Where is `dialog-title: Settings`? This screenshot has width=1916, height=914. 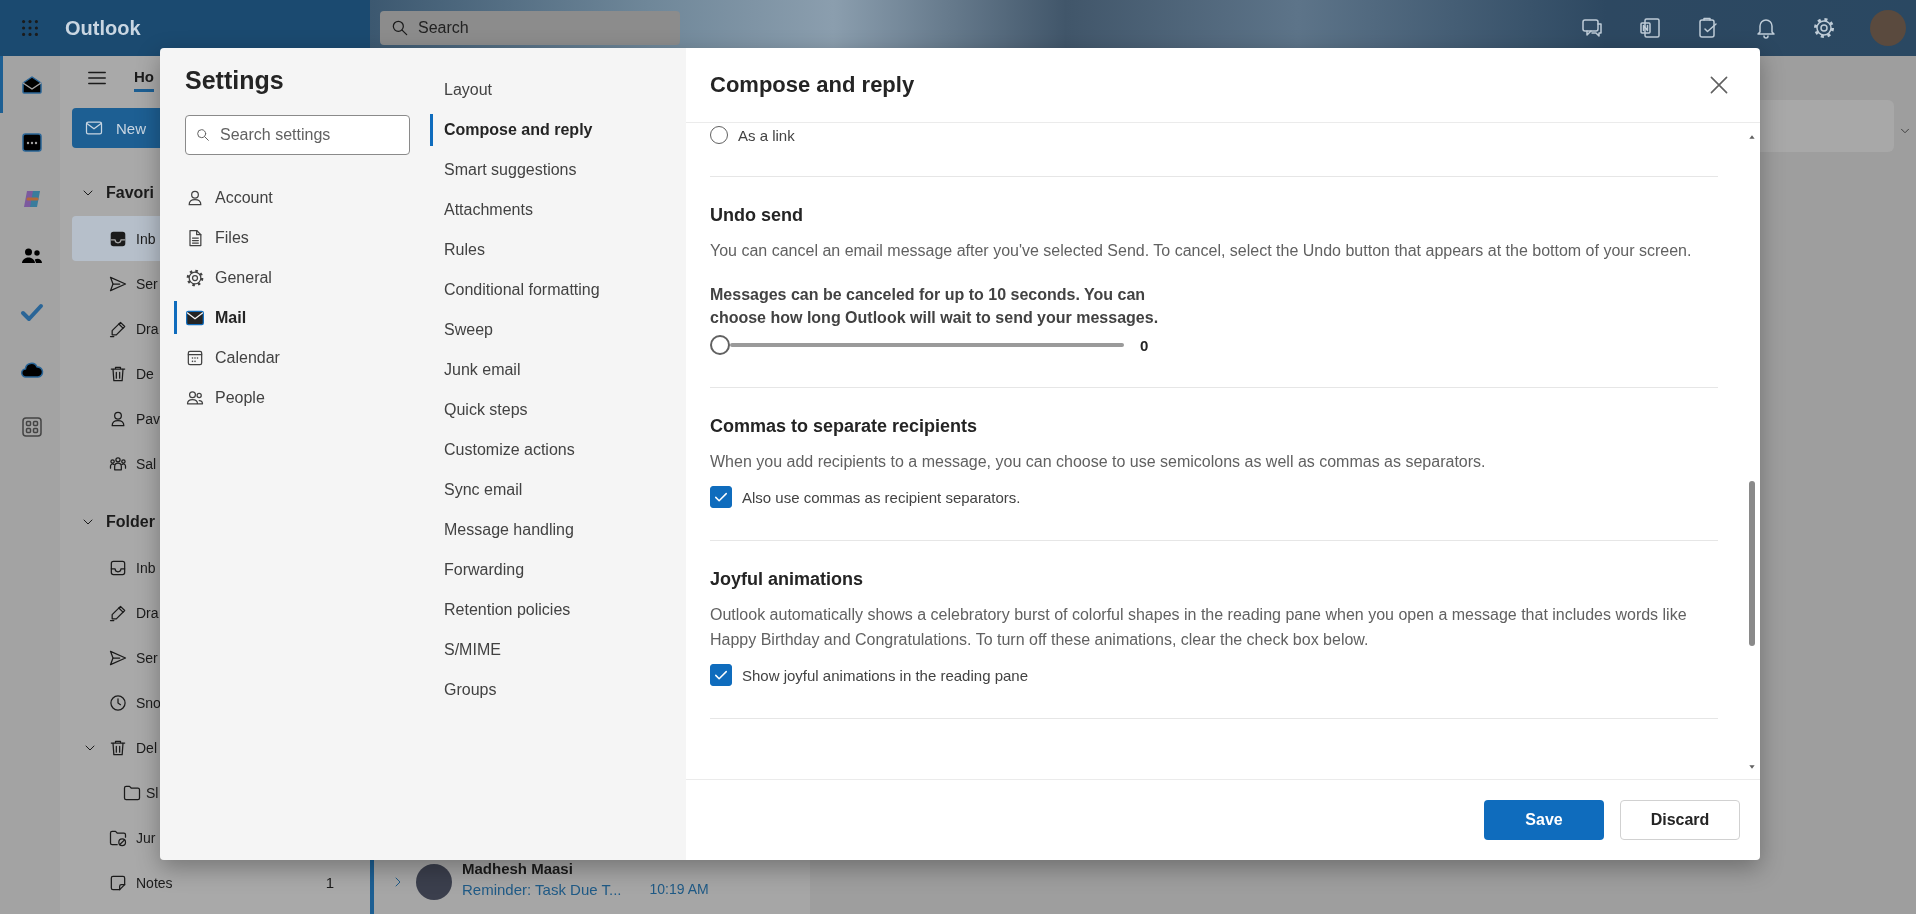 dialog-title: Settings is located at coordinates (235, 80).